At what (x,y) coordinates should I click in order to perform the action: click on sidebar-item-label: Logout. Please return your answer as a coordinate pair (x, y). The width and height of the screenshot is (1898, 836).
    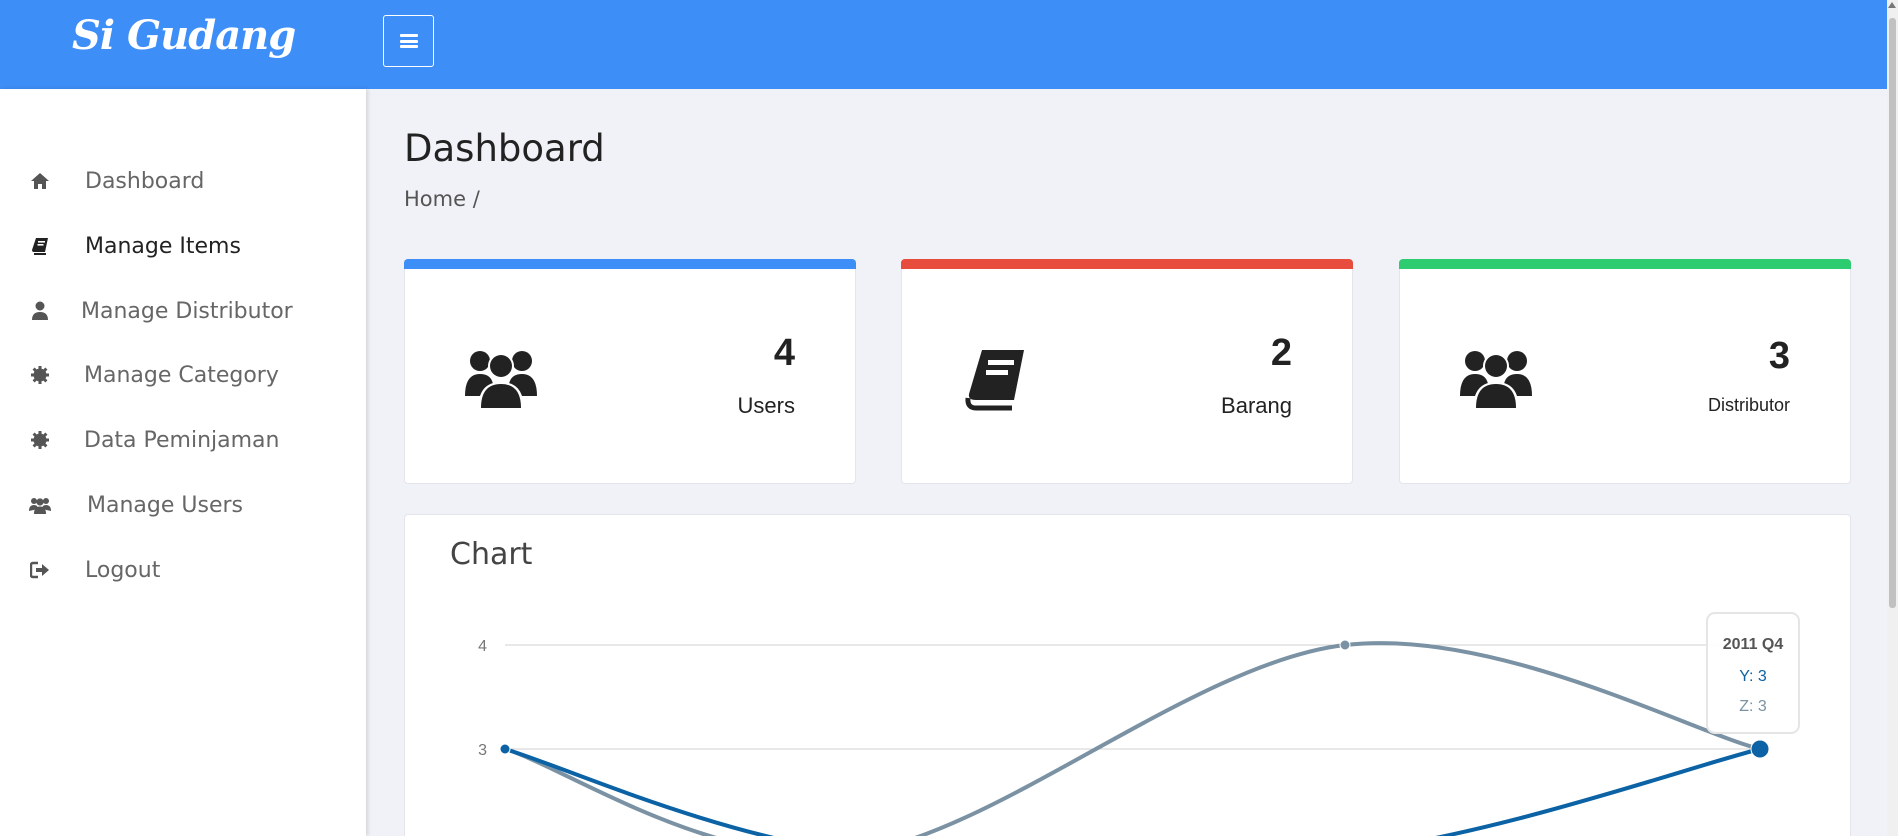
    Looking at the image, I should click on (123, 570).